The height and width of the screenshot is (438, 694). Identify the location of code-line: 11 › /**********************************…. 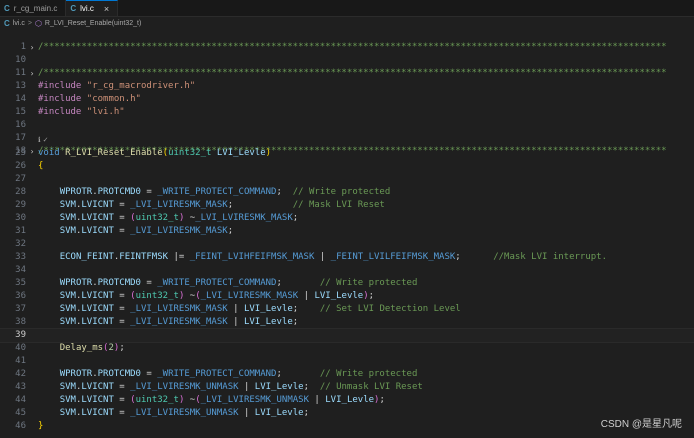
(347, 73).